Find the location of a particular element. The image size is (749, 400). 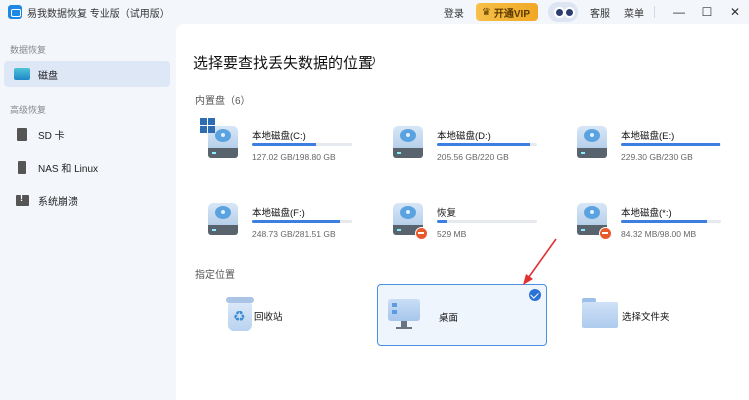

annotation-arrow-icon is located at coordinates (540, 261).